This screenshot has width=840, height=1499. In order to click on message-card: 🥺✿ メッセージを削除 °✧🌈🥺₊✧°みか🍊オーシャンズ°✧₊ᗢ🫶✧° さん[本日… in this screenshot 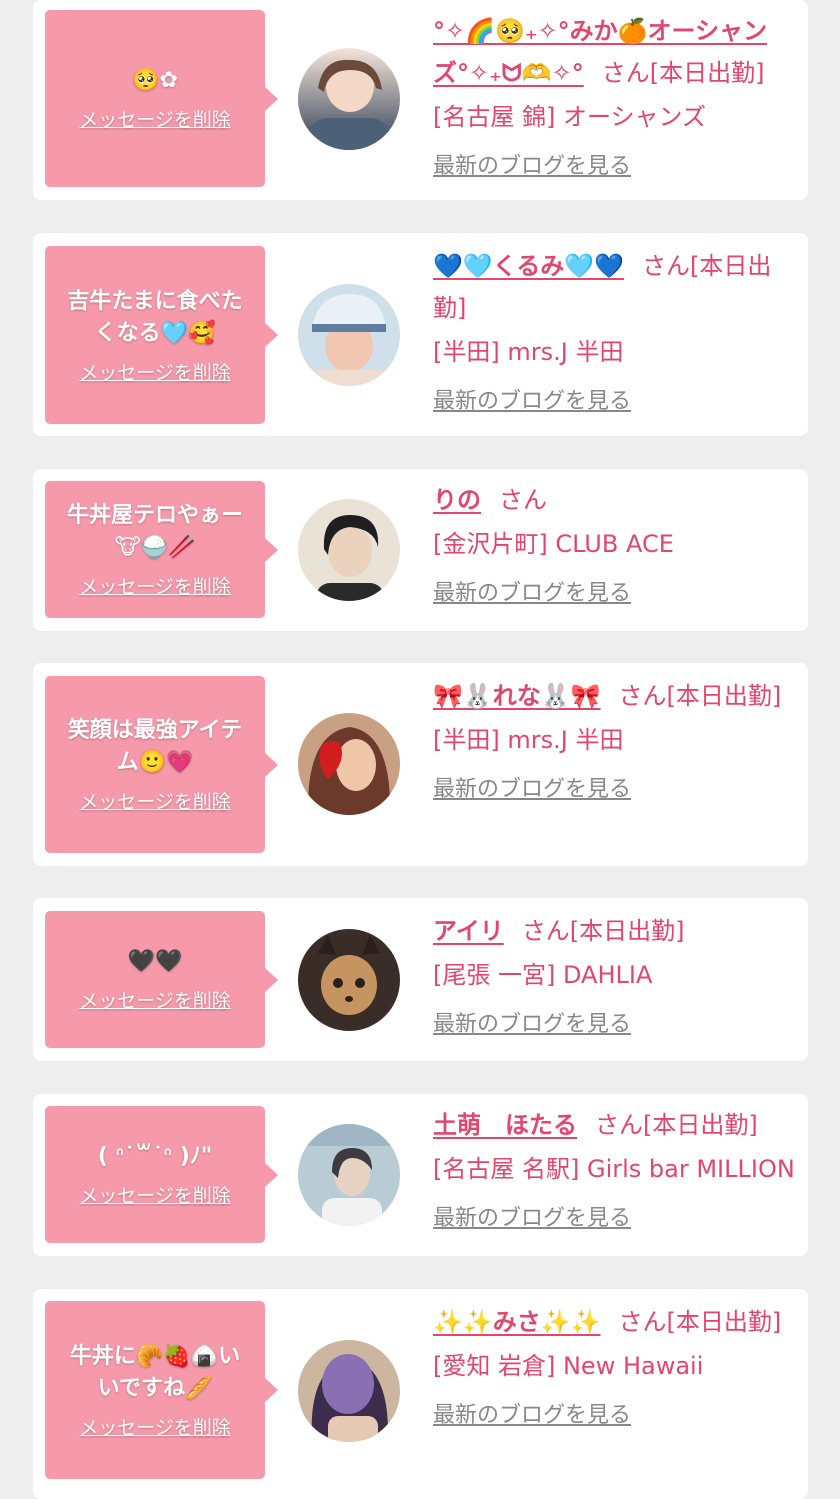, I will do `click(420, 100)`.